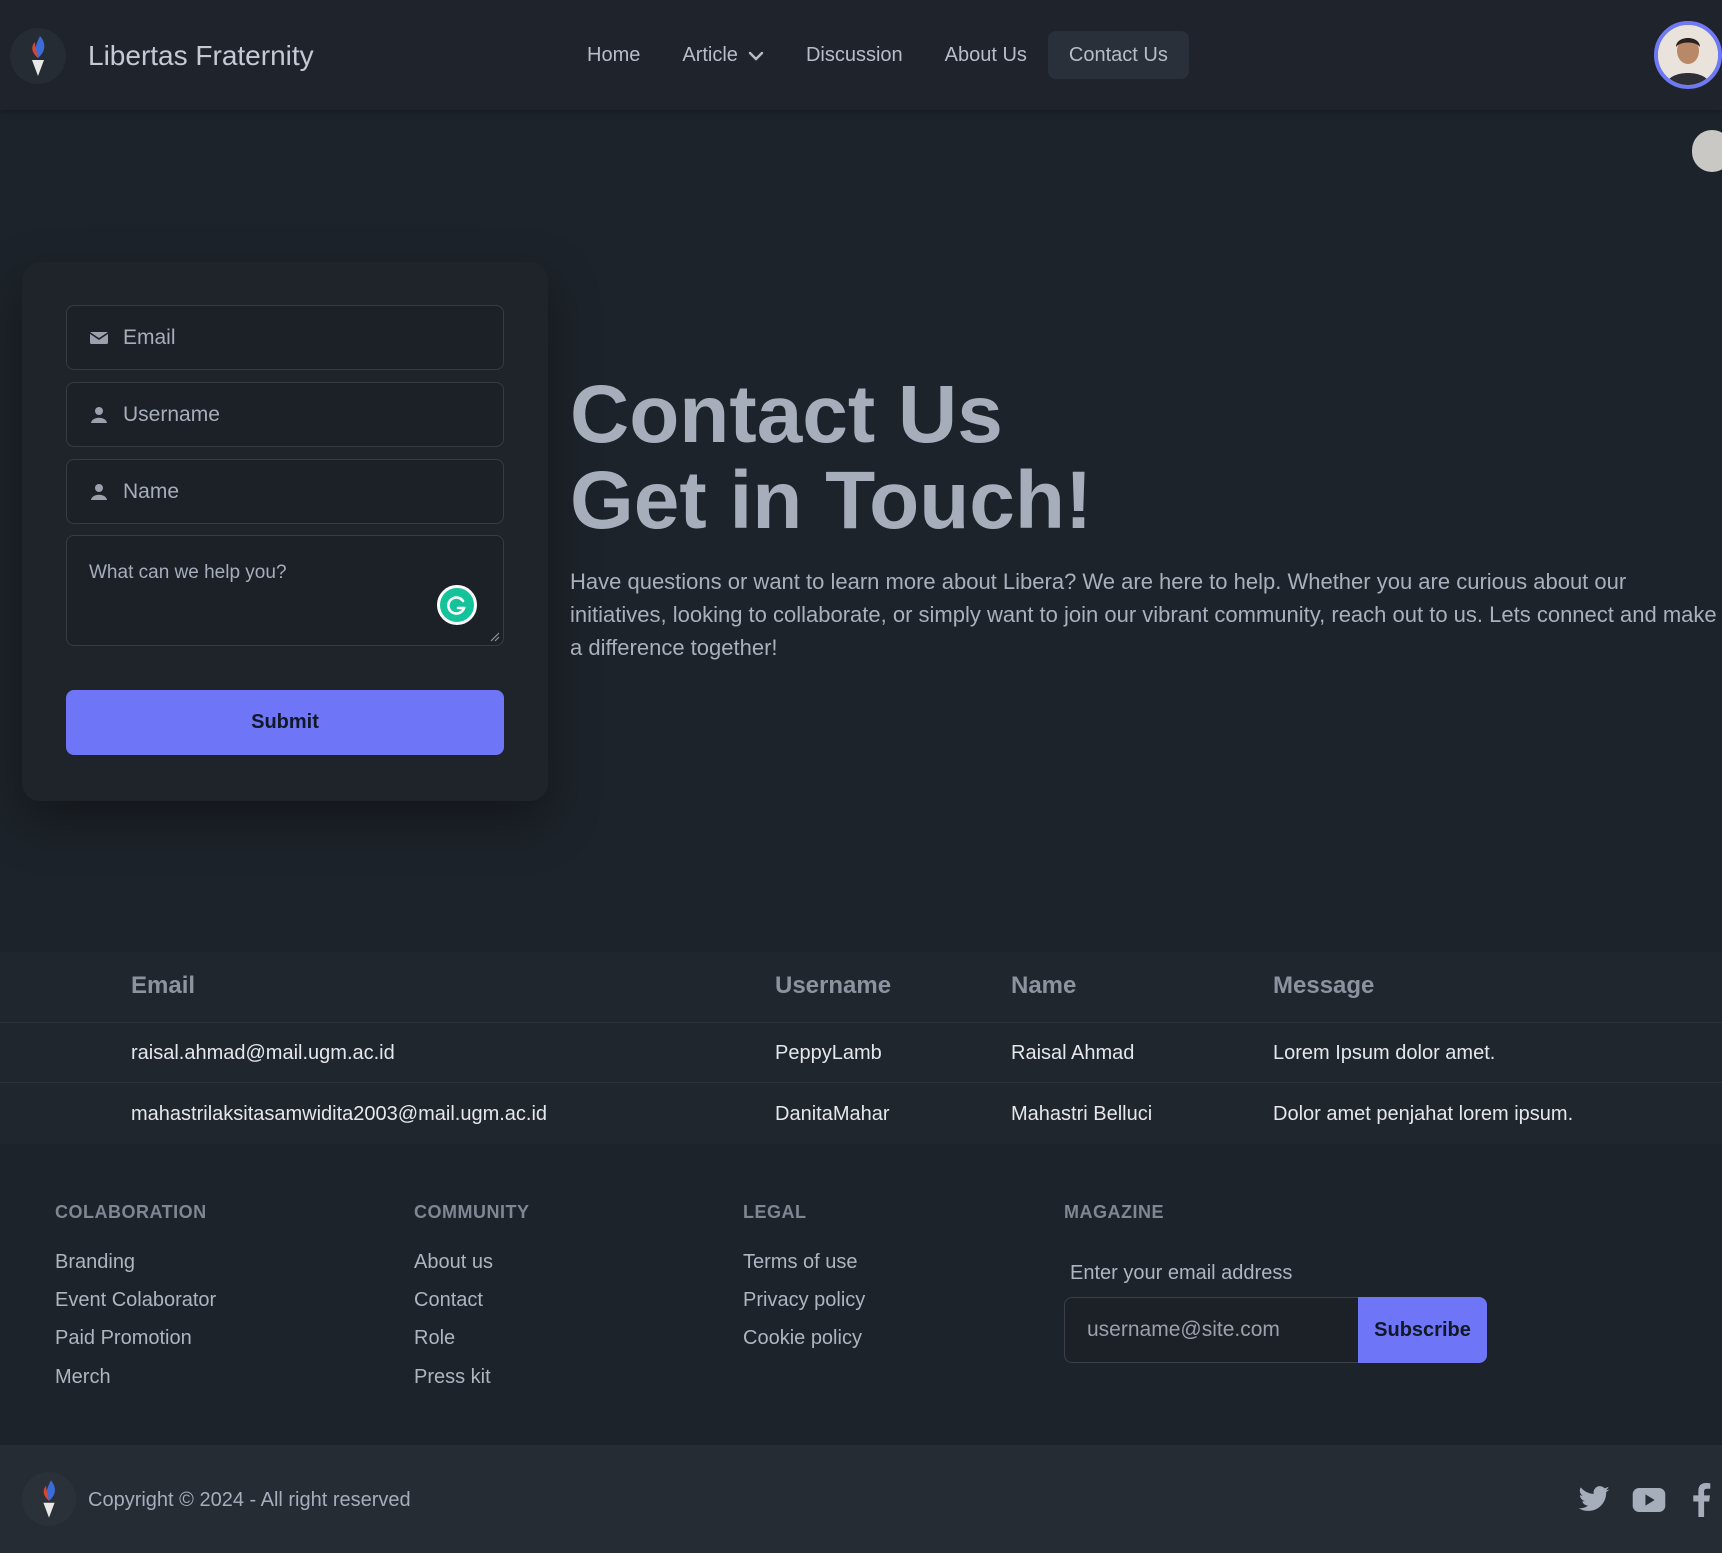 The image size is (1722, 1553). What do you see at coordinates (123, 1338) in the screenshot?
I see `footer-link-paid-promotion: Paid Promotion` at bounding box center [123, 1338].